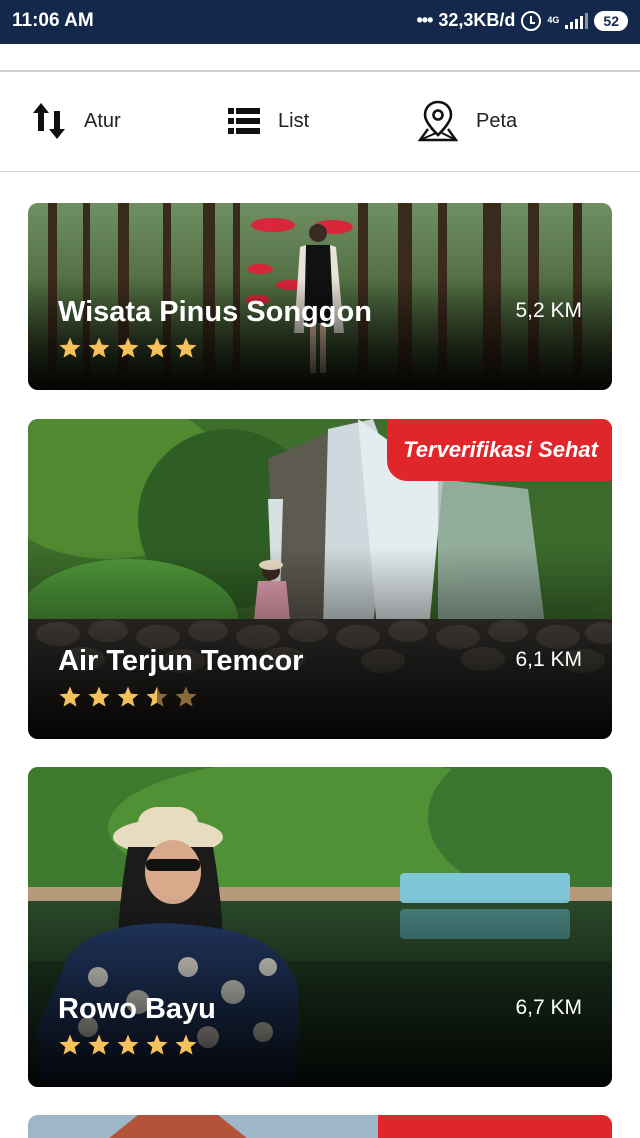  Describe the element at coordinates (181, 661) in the screenshot. I see `place-name: Air Terjun Temcor` at that location.